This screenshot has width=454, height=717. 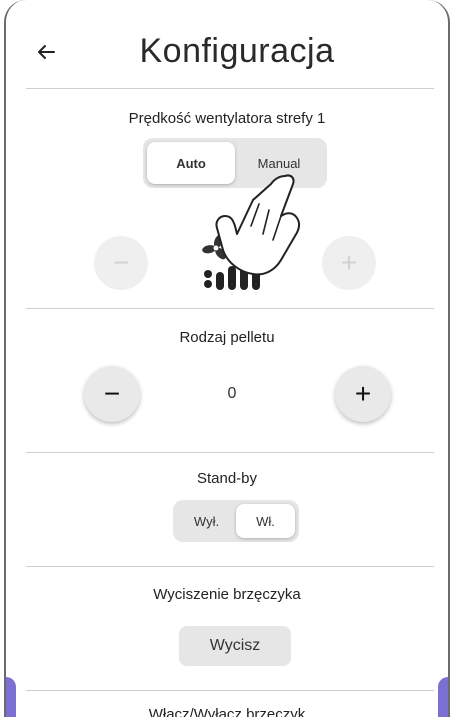 I want to click on pellet-minus-button: −, so click(x=112, y=394).